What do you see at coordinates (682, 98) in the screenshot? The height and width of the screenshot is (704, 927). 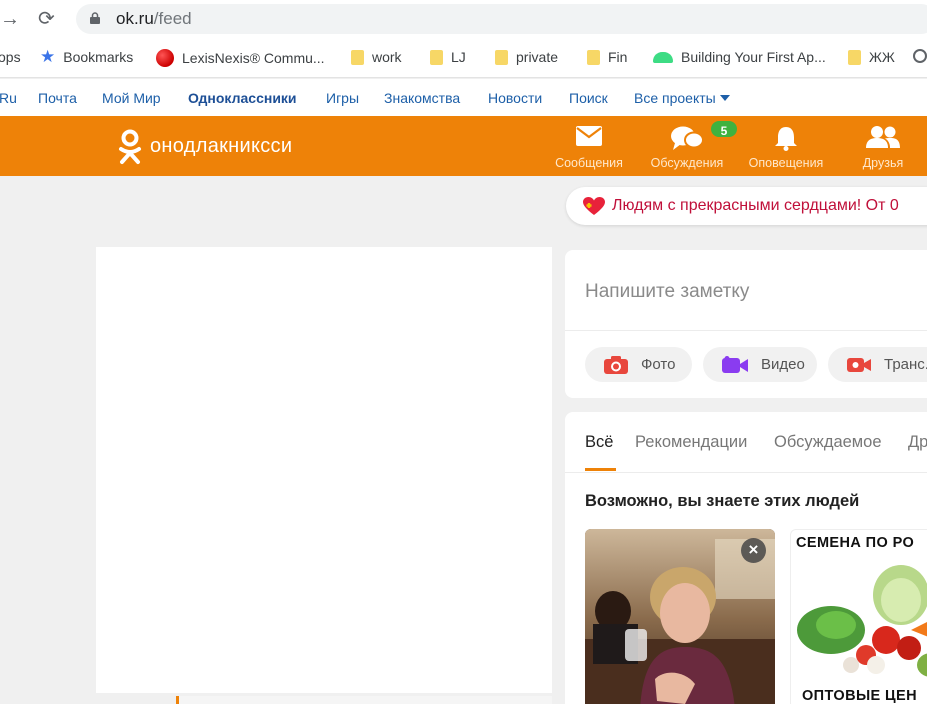 I see `portal-link-all-projects: Все проекты` at bounding box center [682, 98].